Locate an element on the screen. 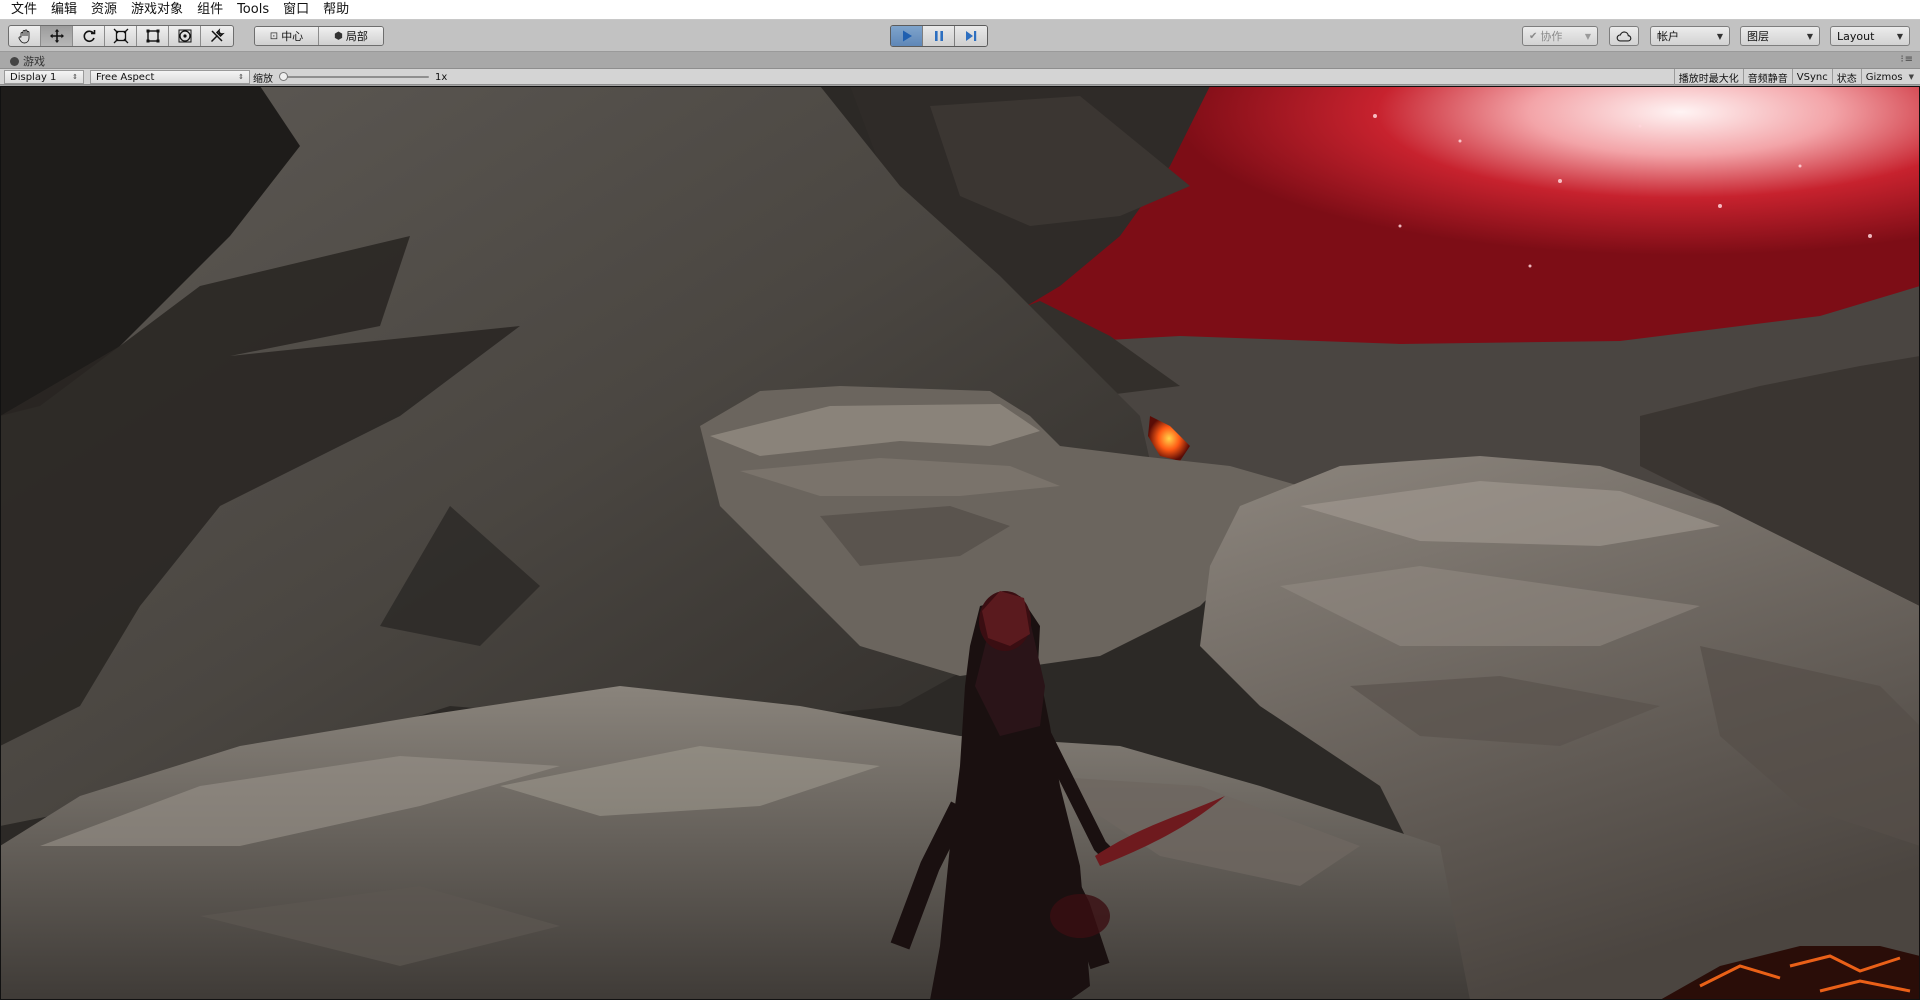 The image size is (1920, 1000). move-tool-button is located at coordinates (57, 36).